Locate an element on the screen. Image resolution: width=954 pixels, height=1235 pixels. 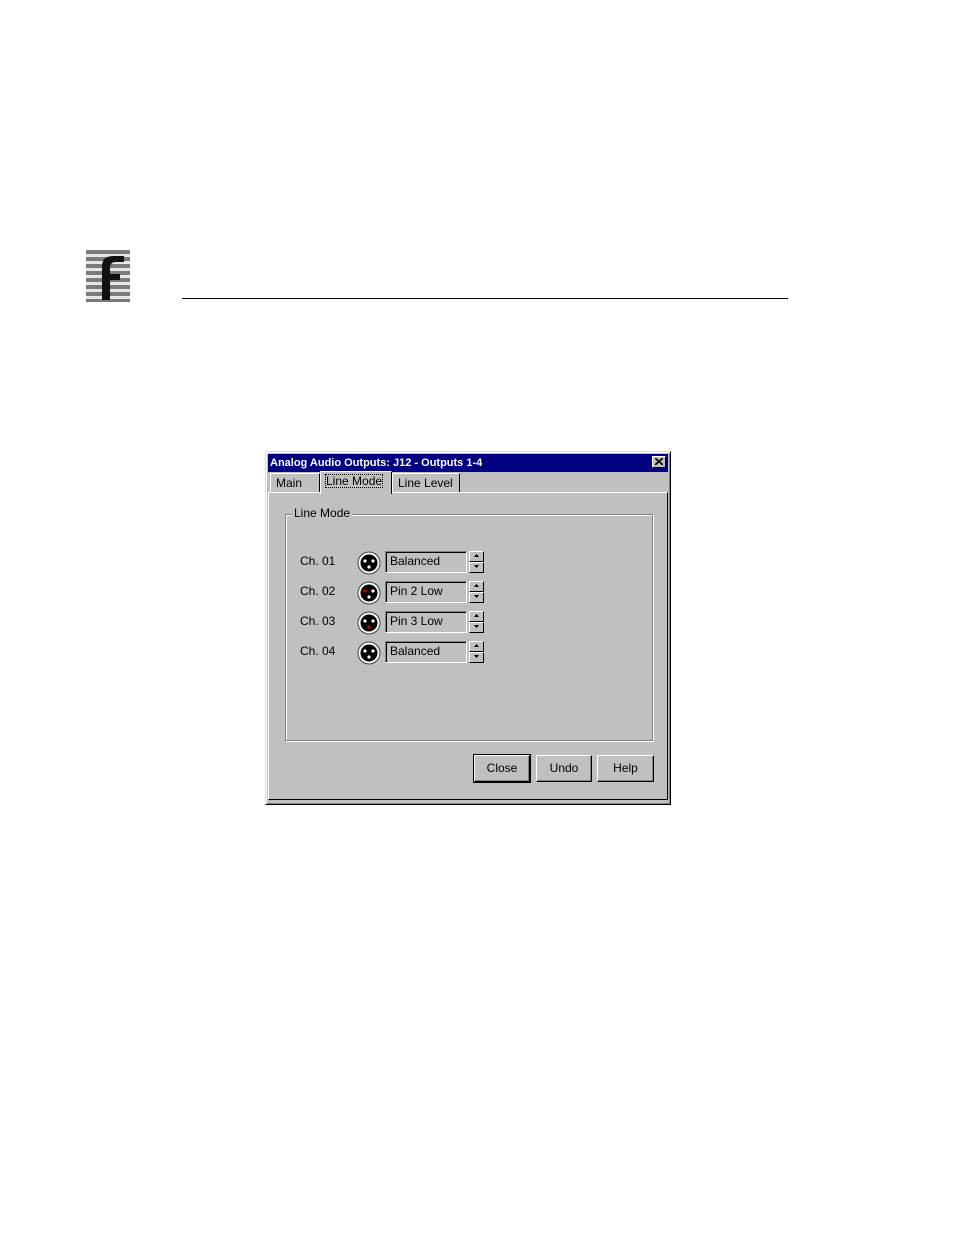
header-rule is located at coordinates (485, 298).